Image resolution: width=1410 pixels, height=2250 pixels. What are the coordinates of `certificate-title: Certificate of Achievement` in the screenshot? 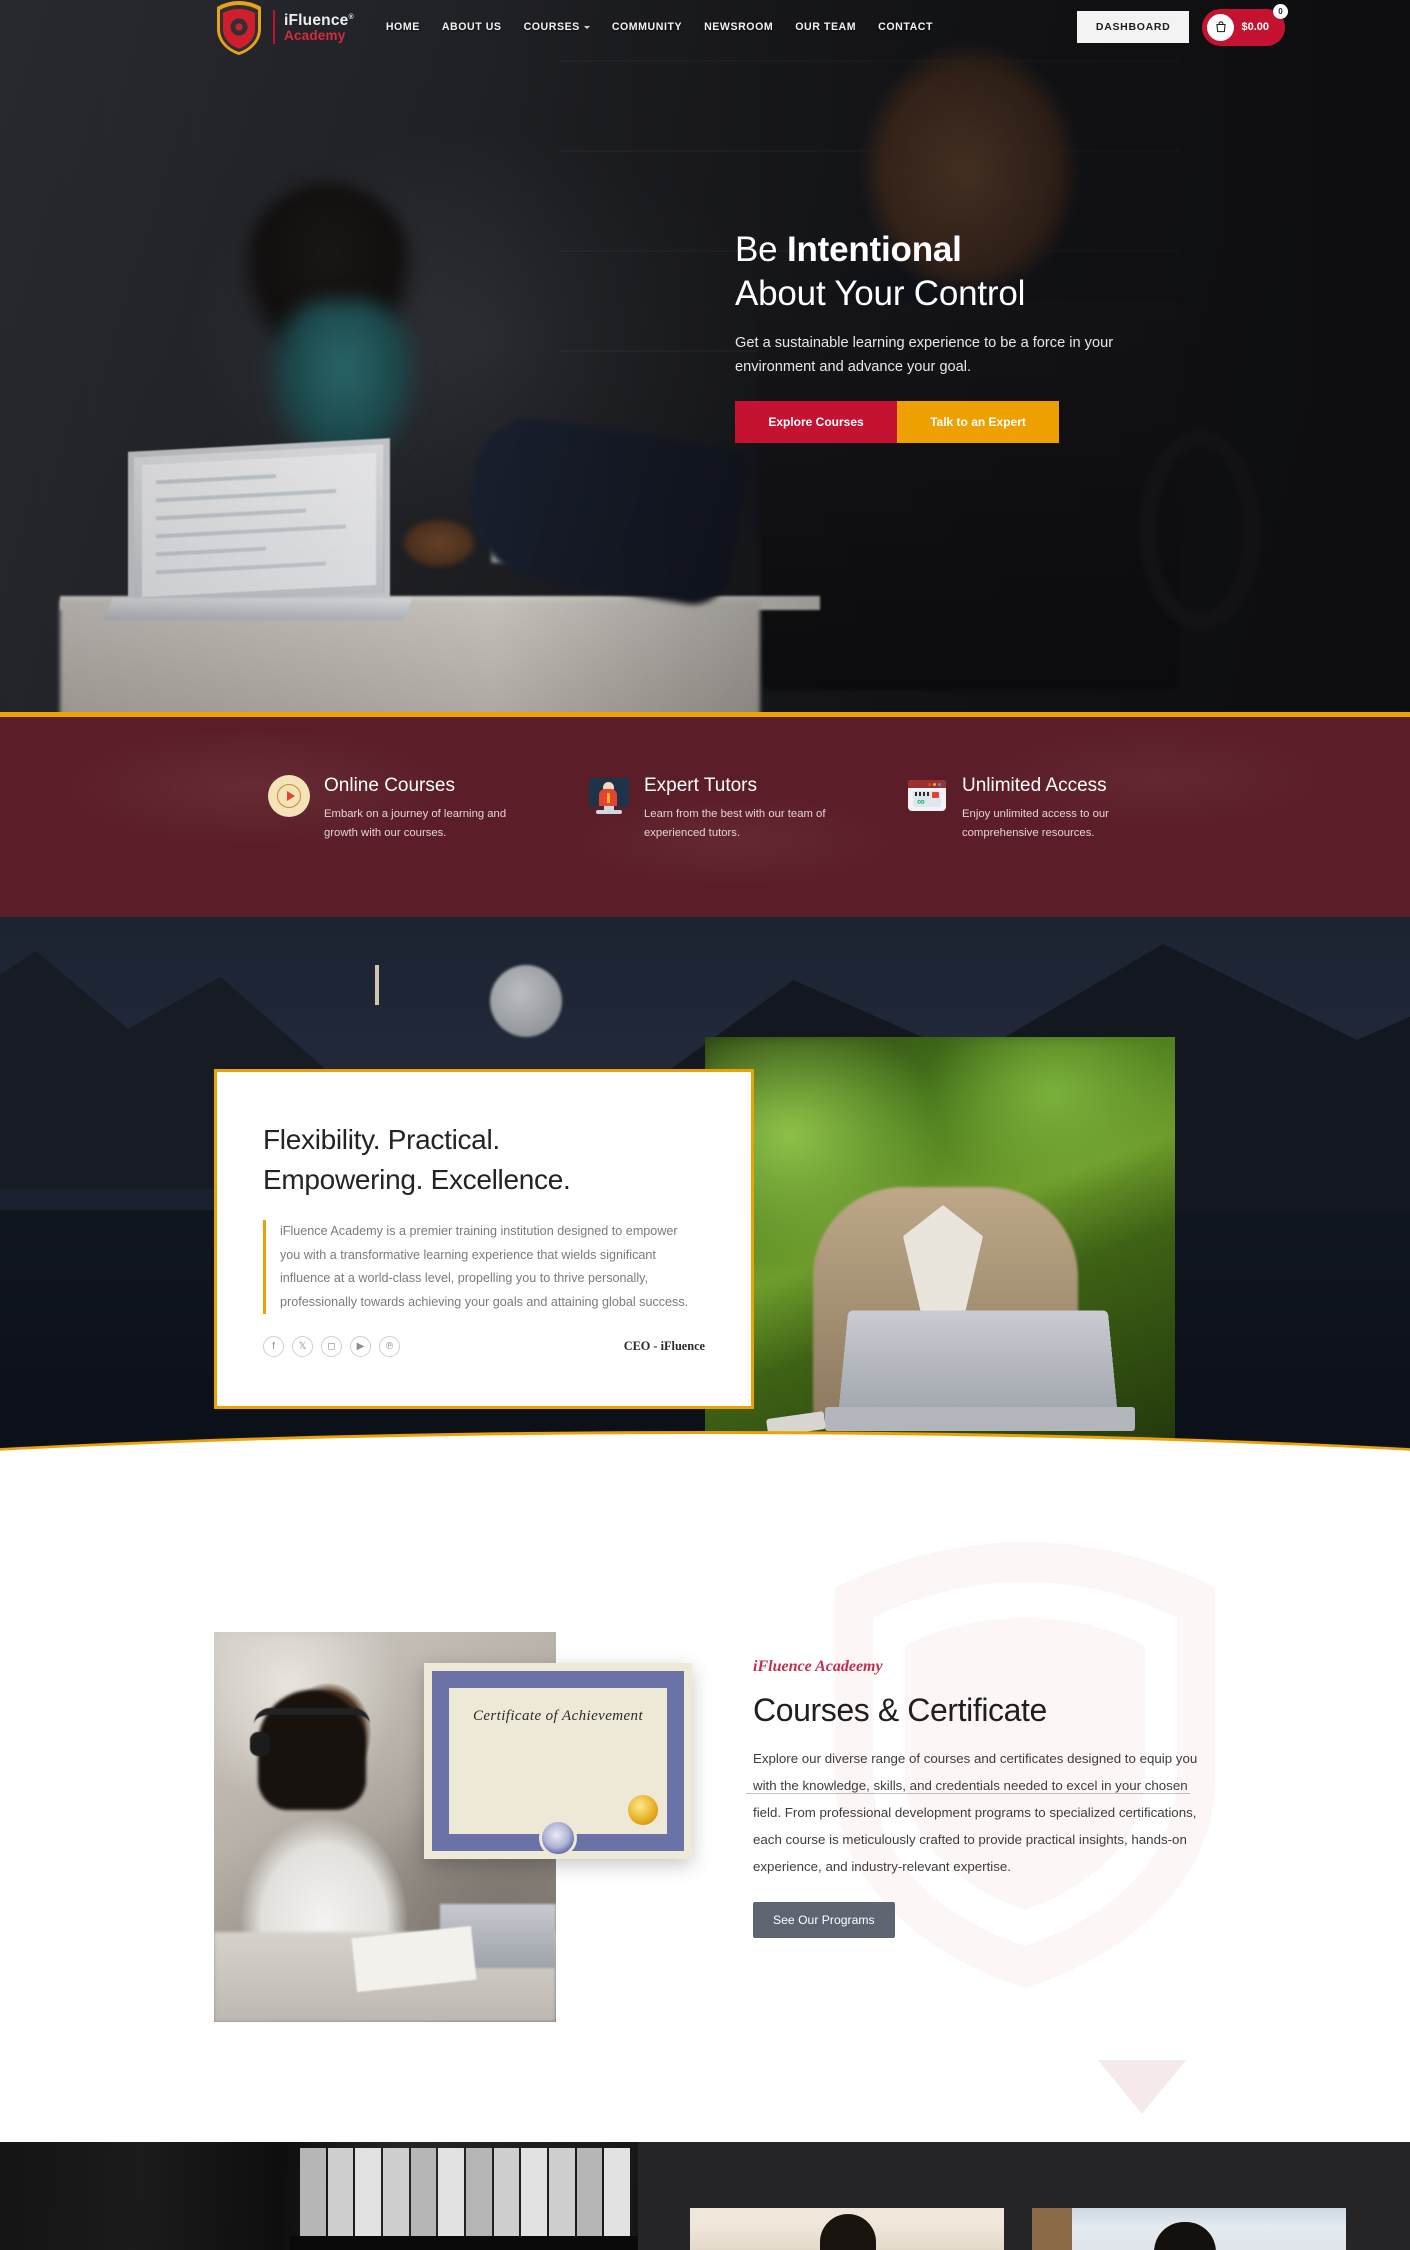 It's located at (558, 1716).